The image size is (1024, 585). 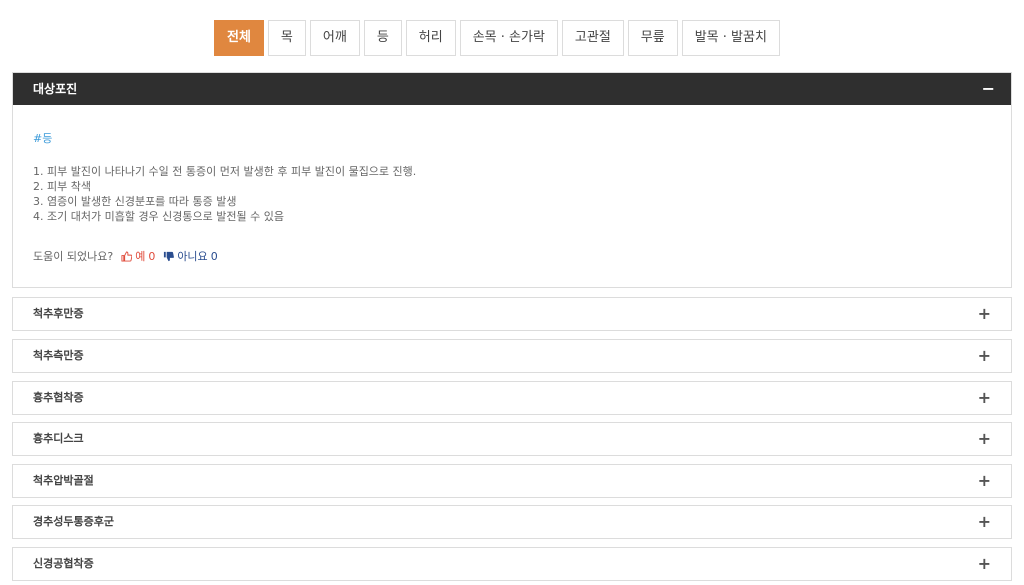 I want to click on tab-wrist-finger: 손목 · 손가락, so click(x=508, y=38).